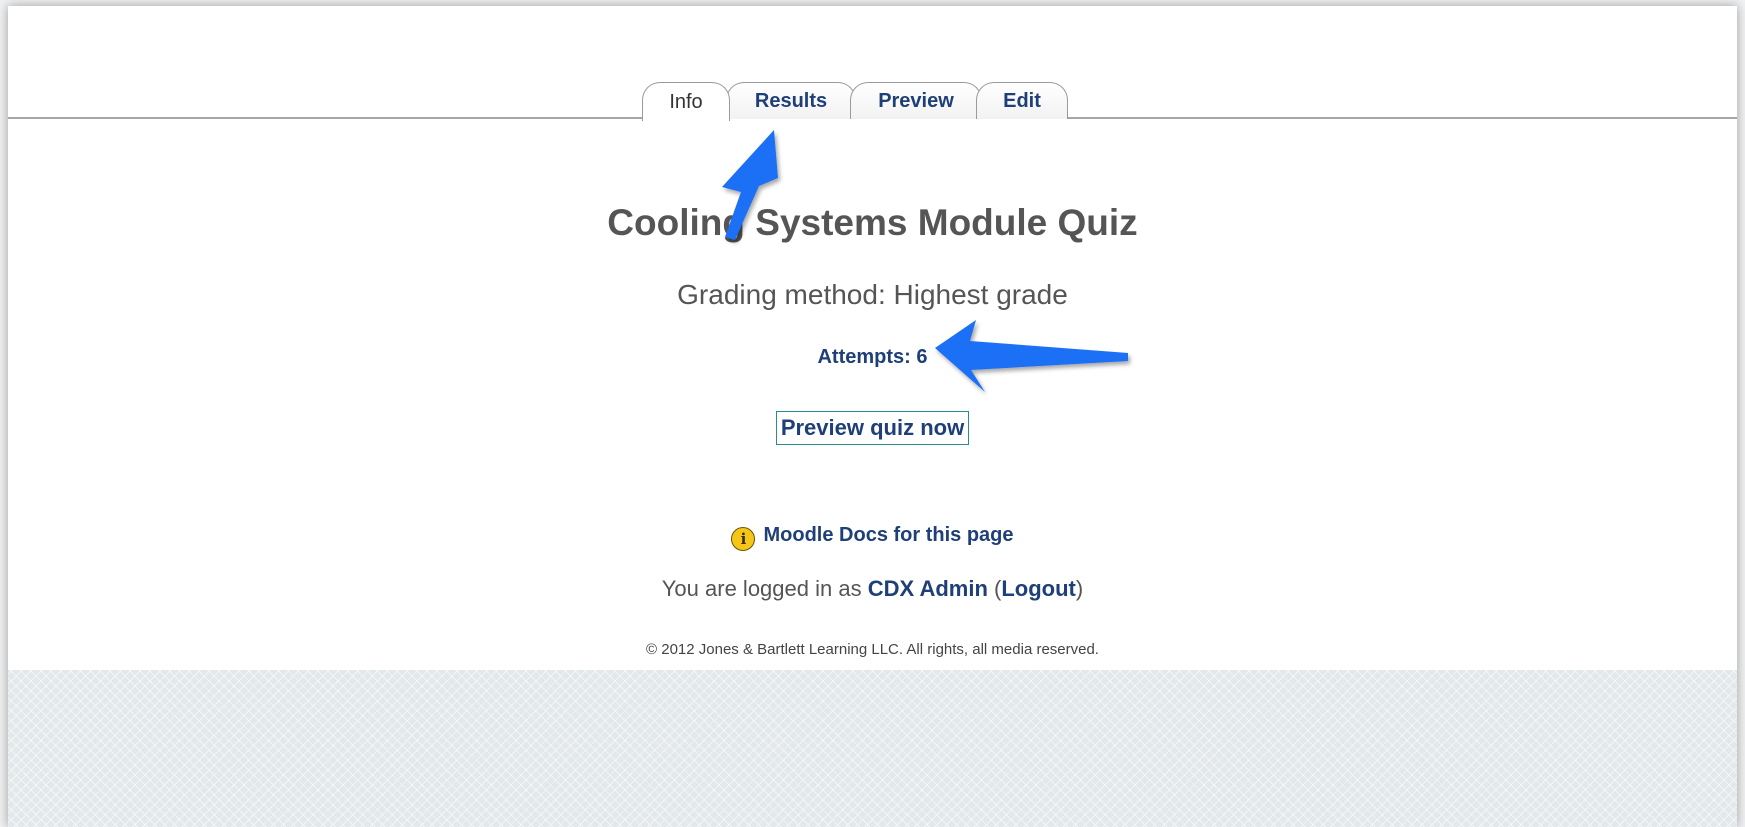 The height and width of the screenshot is (827, 1745). I want to click on login-info: You are logged in as CDX Admin (Logout), so click(872, 589).